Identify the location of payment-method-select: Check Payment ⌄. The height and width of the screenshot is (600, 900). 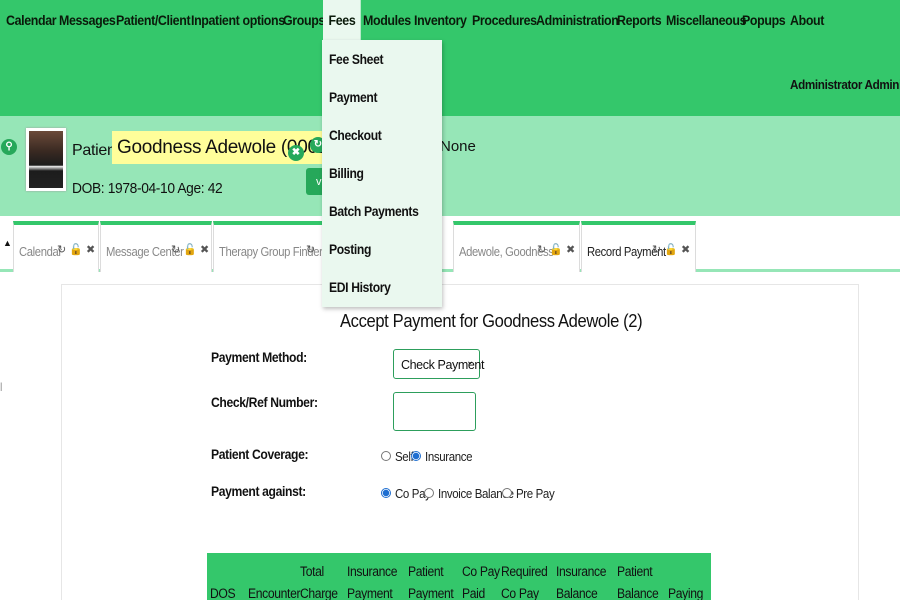
(438, 364).